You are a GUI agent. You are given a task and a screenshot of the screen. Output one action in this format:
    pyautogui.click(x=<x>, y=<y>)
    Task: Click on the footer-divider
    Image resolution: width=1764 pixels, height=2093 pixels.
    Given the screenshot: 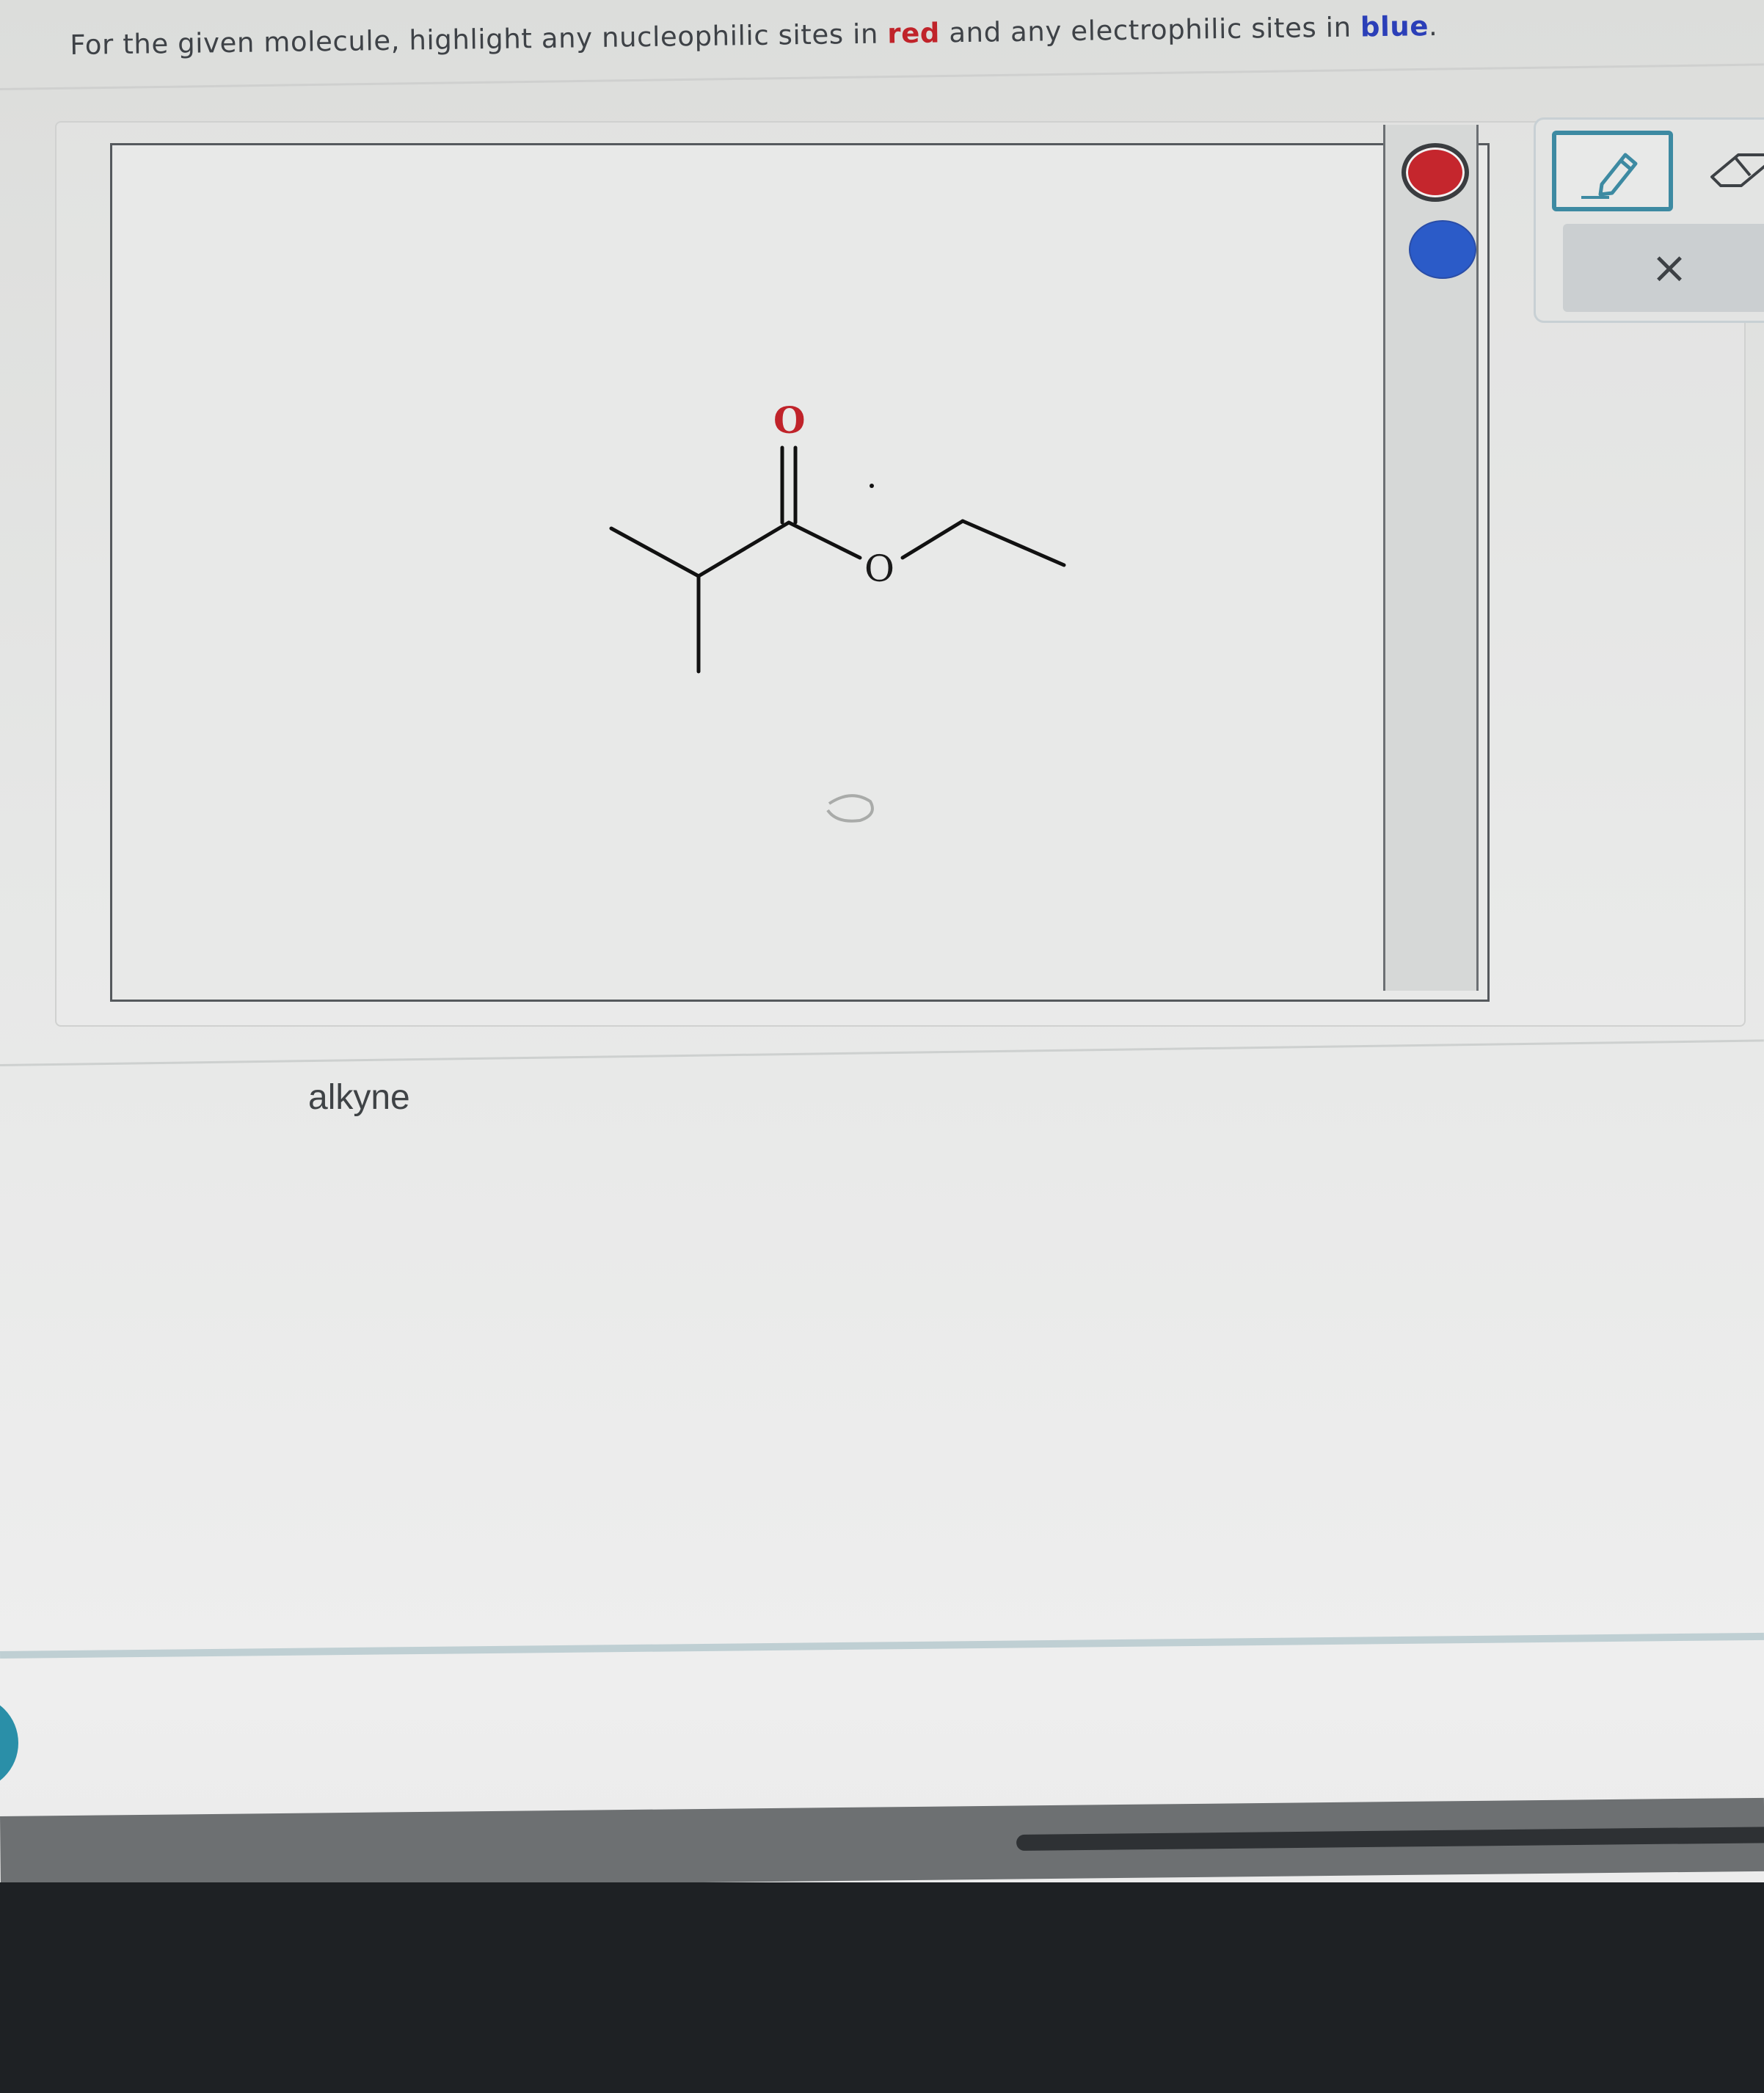 What is the action you would take?
    pyautogui.click(x=882, y=1645)
    